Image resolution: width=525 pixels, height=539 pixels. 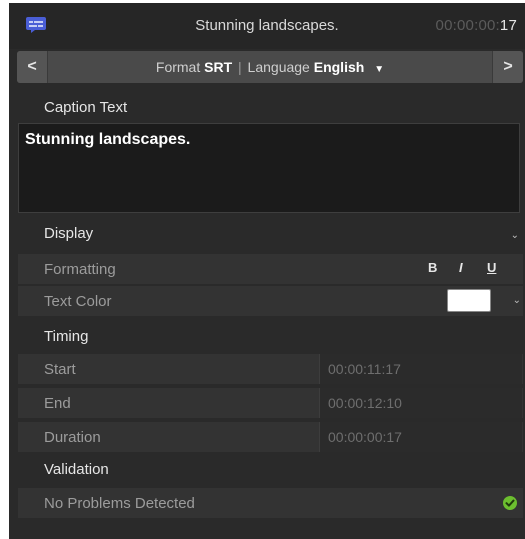 I want to click on language-value: English, so click(x=339, y=67).